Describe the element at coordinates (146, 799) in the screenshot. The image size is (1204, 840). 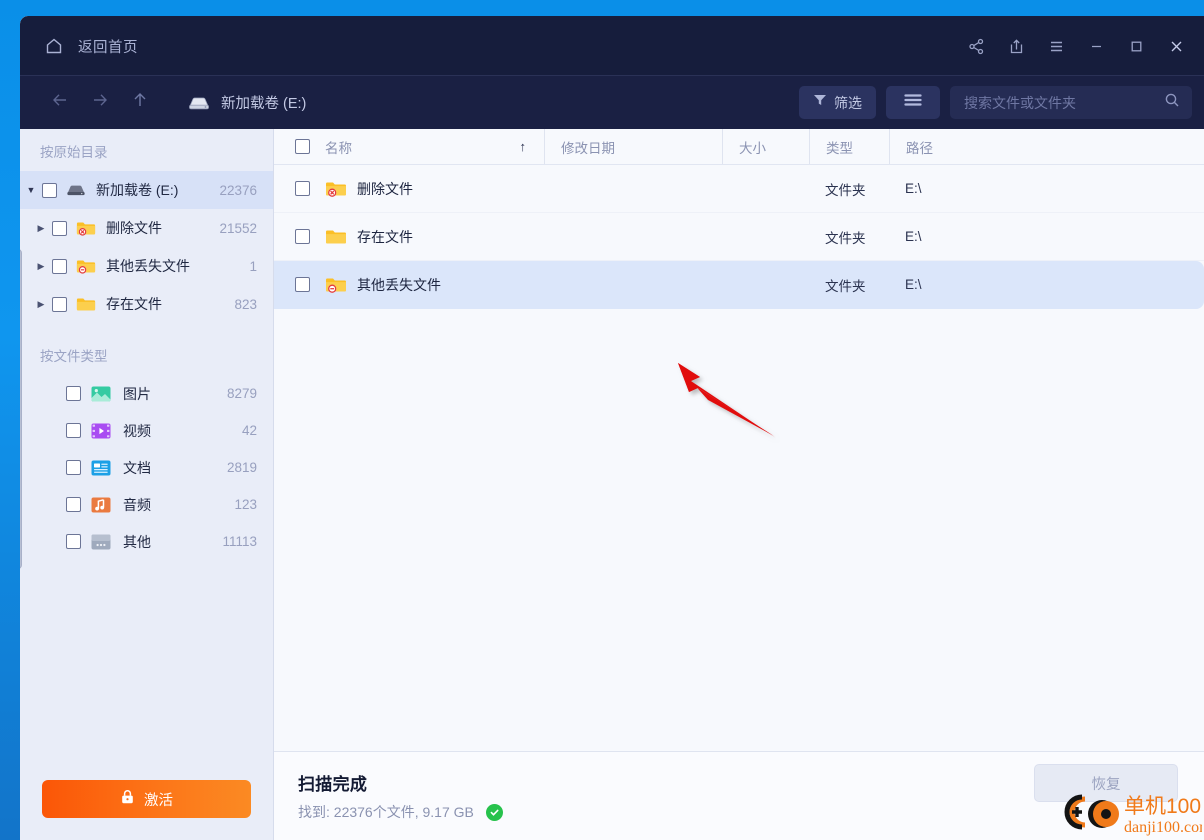
I see `activate-button: 激活` at that location.